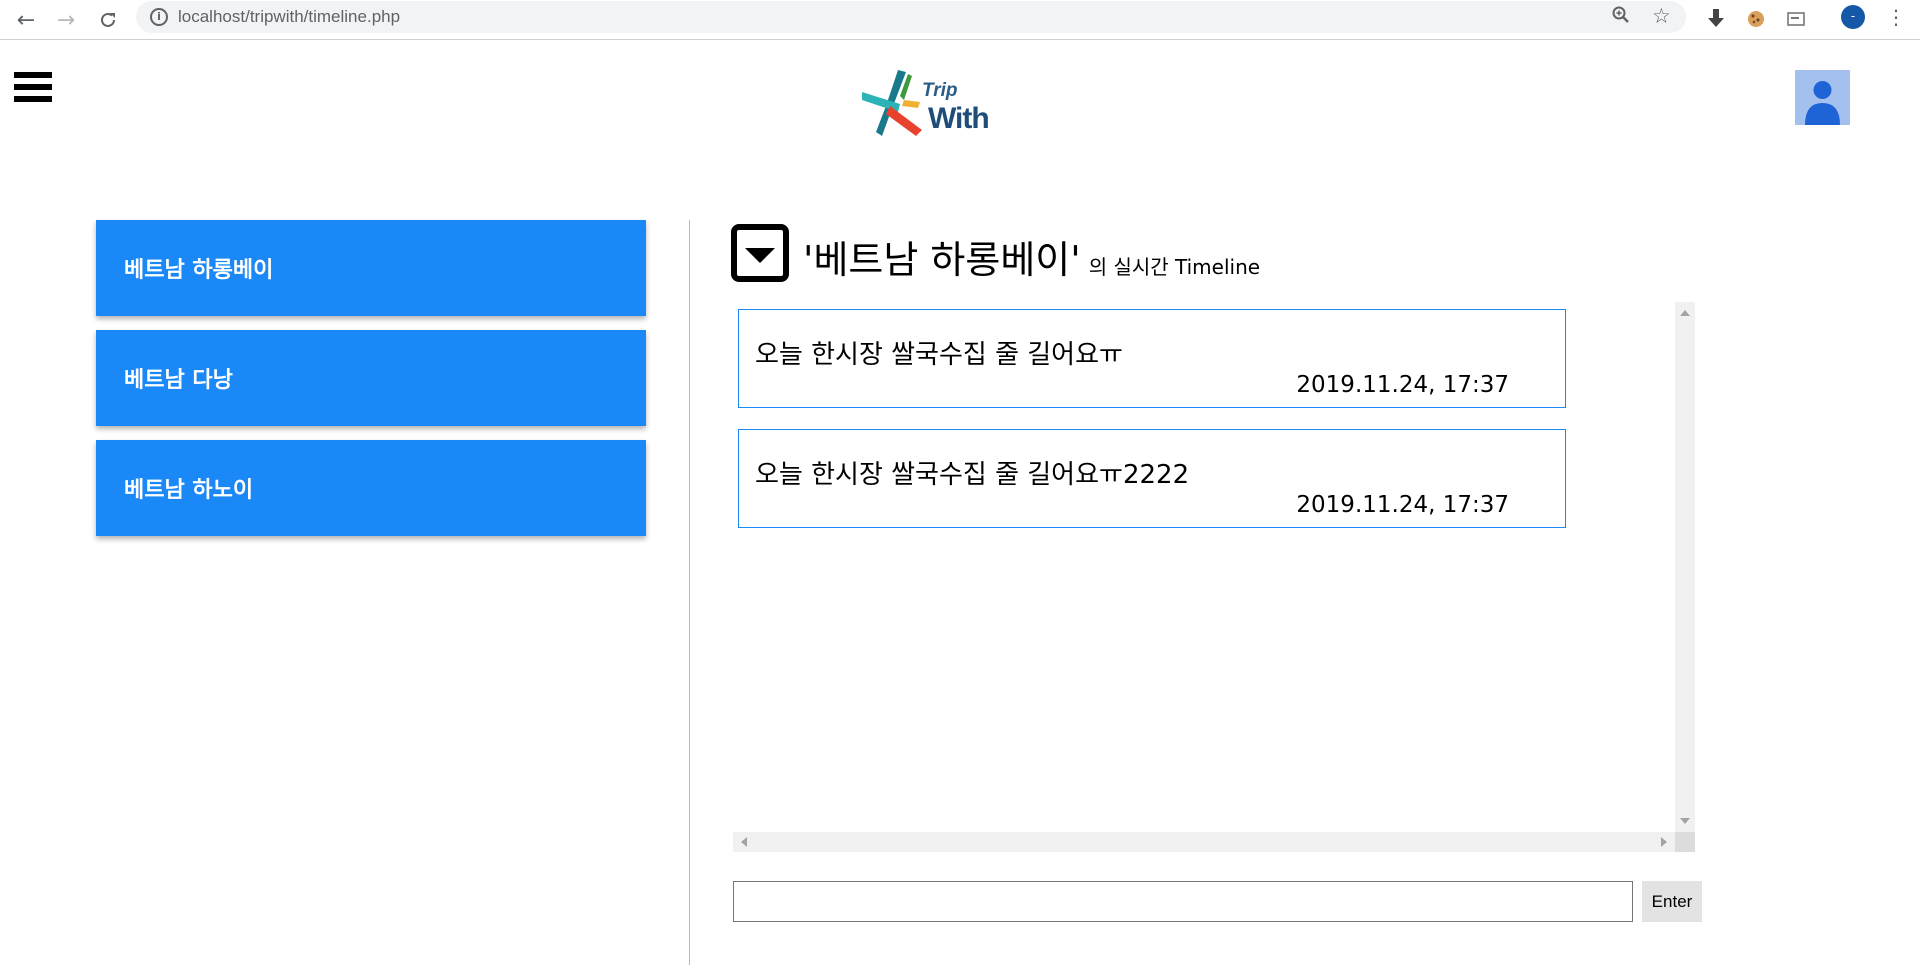 The height and width of the screenshot is (972, 1920). Describe the element at coordinates (1204, 842) in the screenshot. I see `horizontal-scrollbar` at that location.